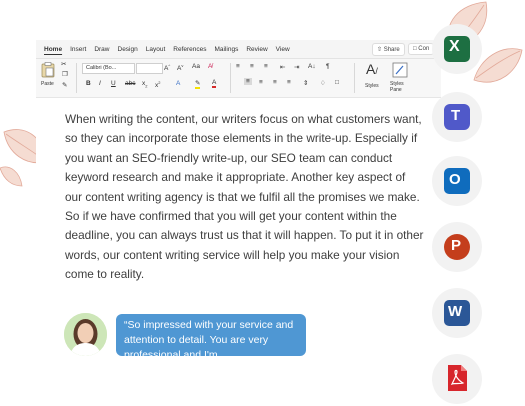 This screenshot has width=525, height=406. Describe the element at coordinates (266, 66) in the screenshot. I see `multilevel-list-icon: ≡` at that location.